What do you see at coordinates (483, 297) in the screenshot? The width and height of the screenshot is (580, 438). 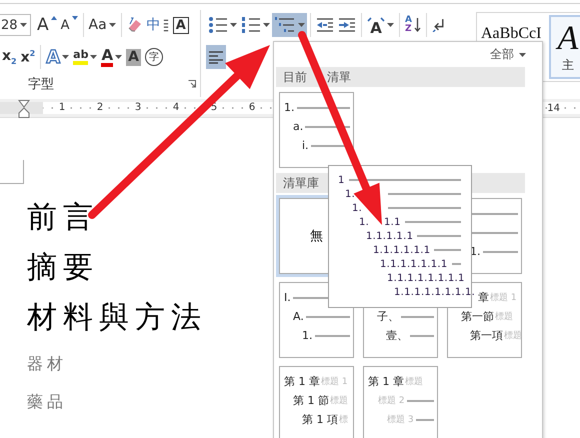 I see `level-label: 章` at bounding box center [483, 297].